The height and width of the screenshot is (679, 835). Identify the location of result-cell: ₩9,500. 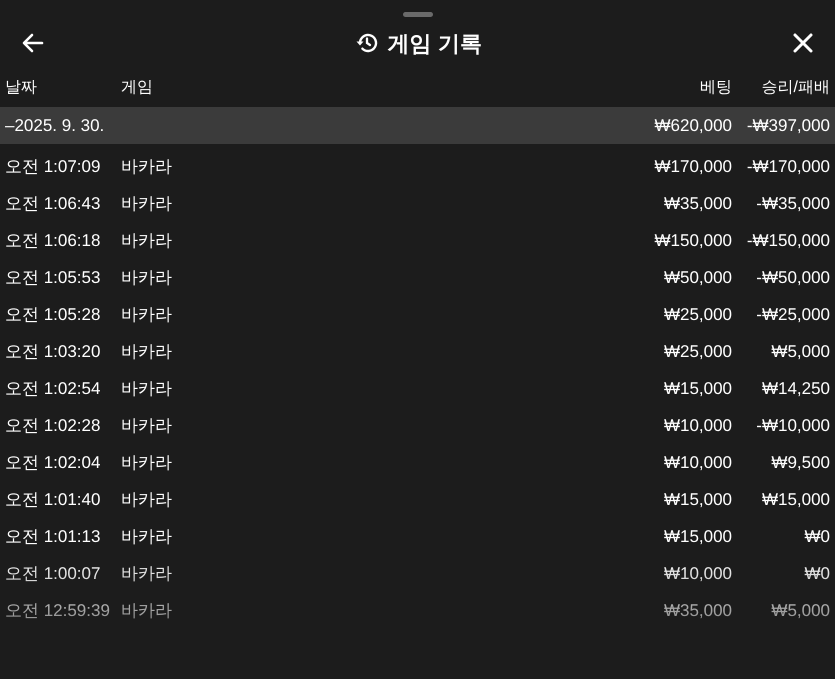
(800, 462).